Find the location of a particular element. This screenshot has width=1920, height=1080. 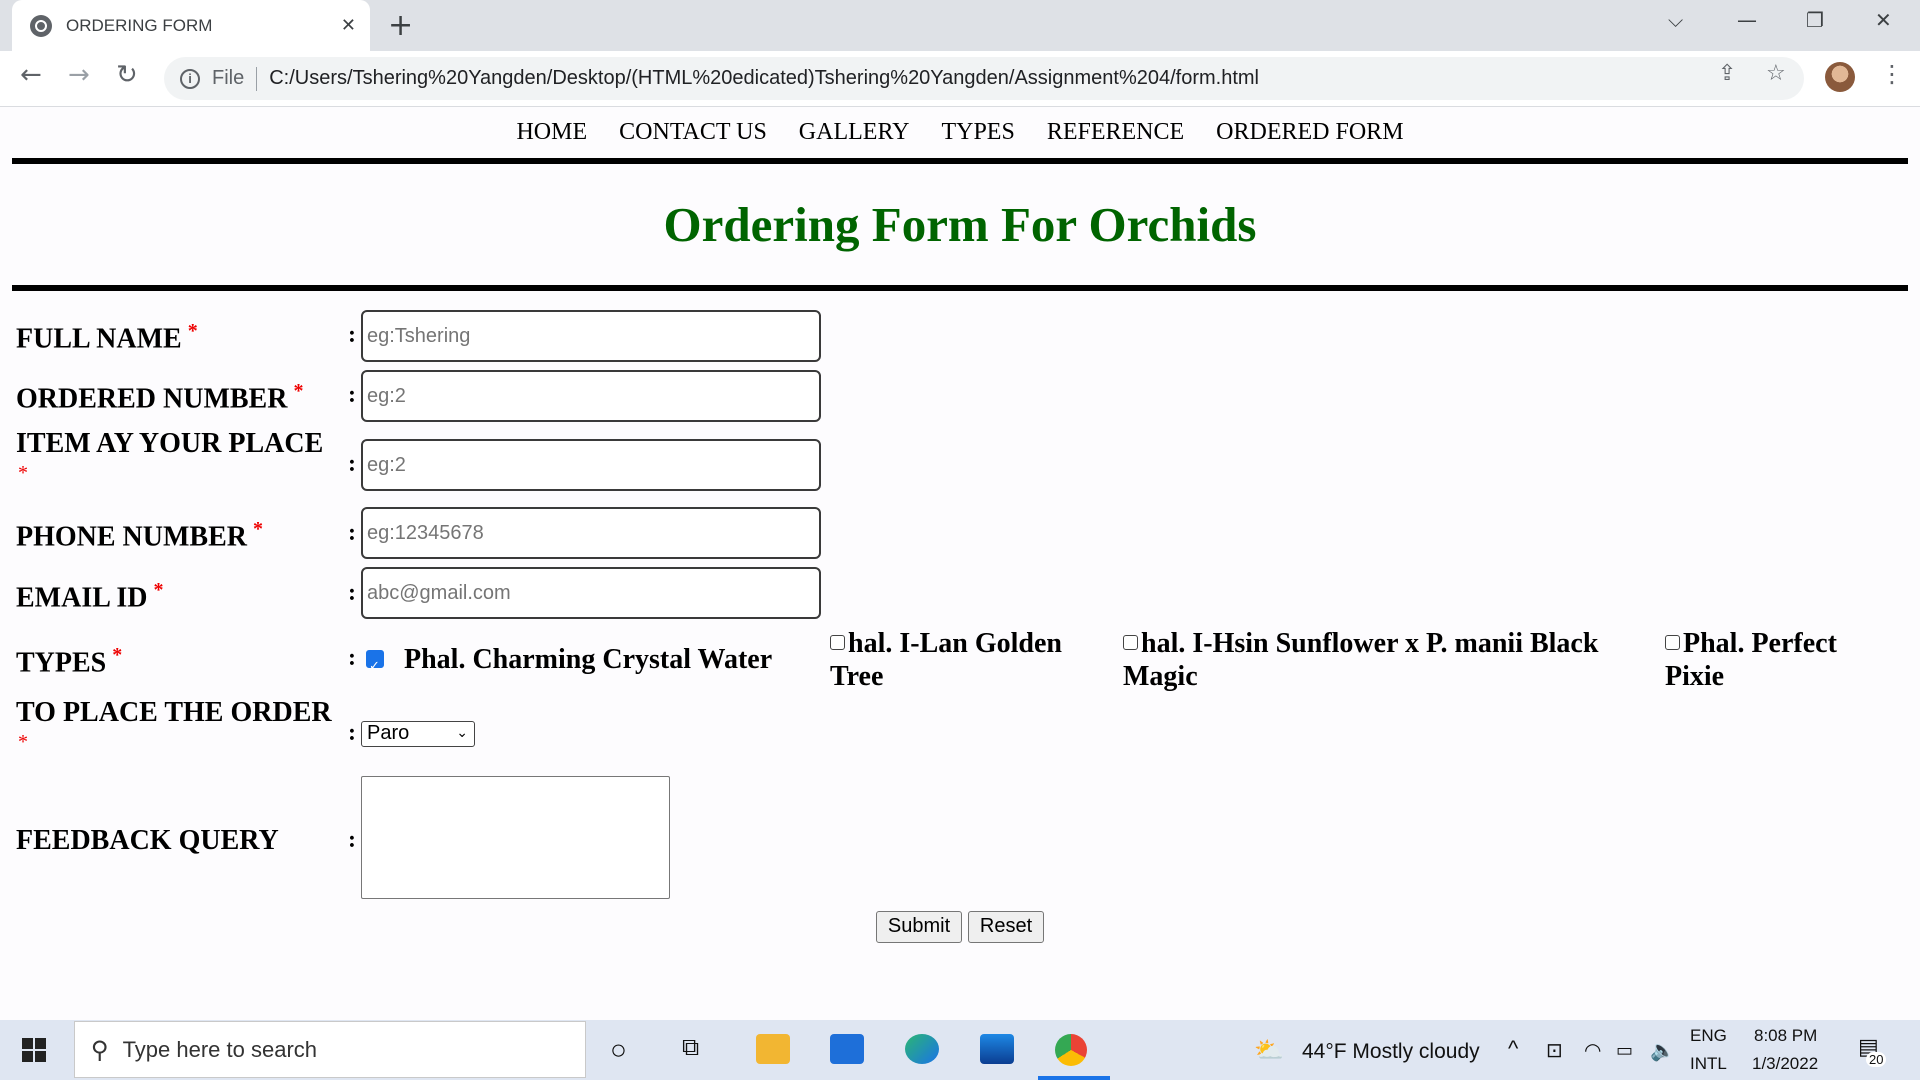

nav-reference: REFERENCE is located at coordinates (1115, 131).